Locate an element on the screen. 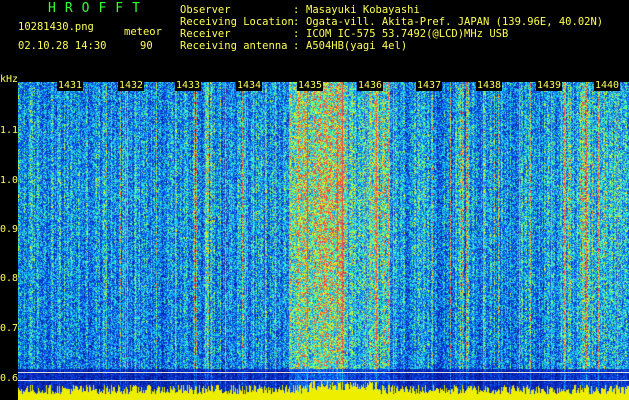 The height and width of the screenshot is (400, 629). x-tick-label: 1438 is located at coordinates (489, 85).